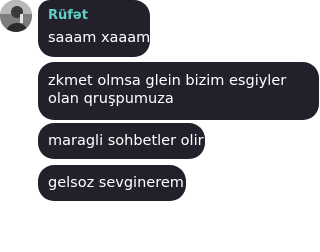  I want to click on sender-avatar, so click(16, 16).